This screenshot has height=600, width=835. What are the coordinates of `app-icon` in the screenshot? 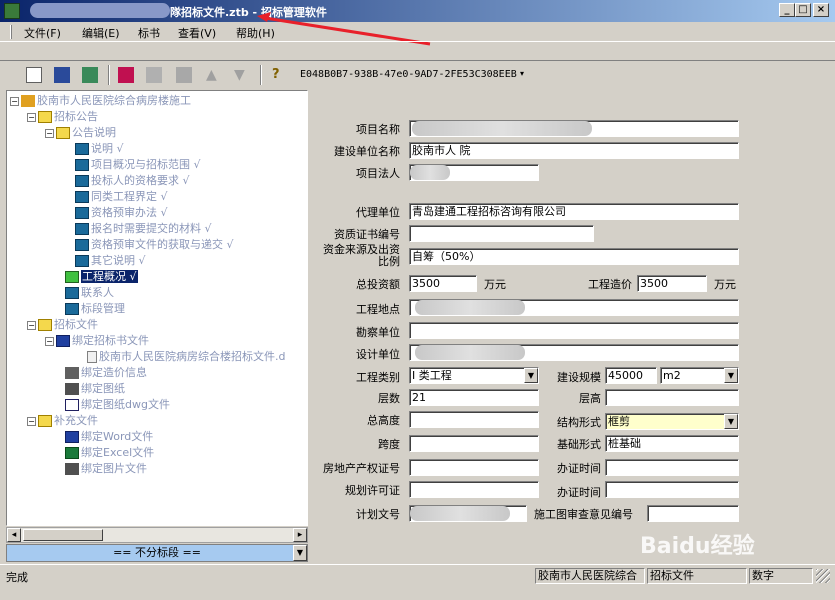 It's located at (12, 11).